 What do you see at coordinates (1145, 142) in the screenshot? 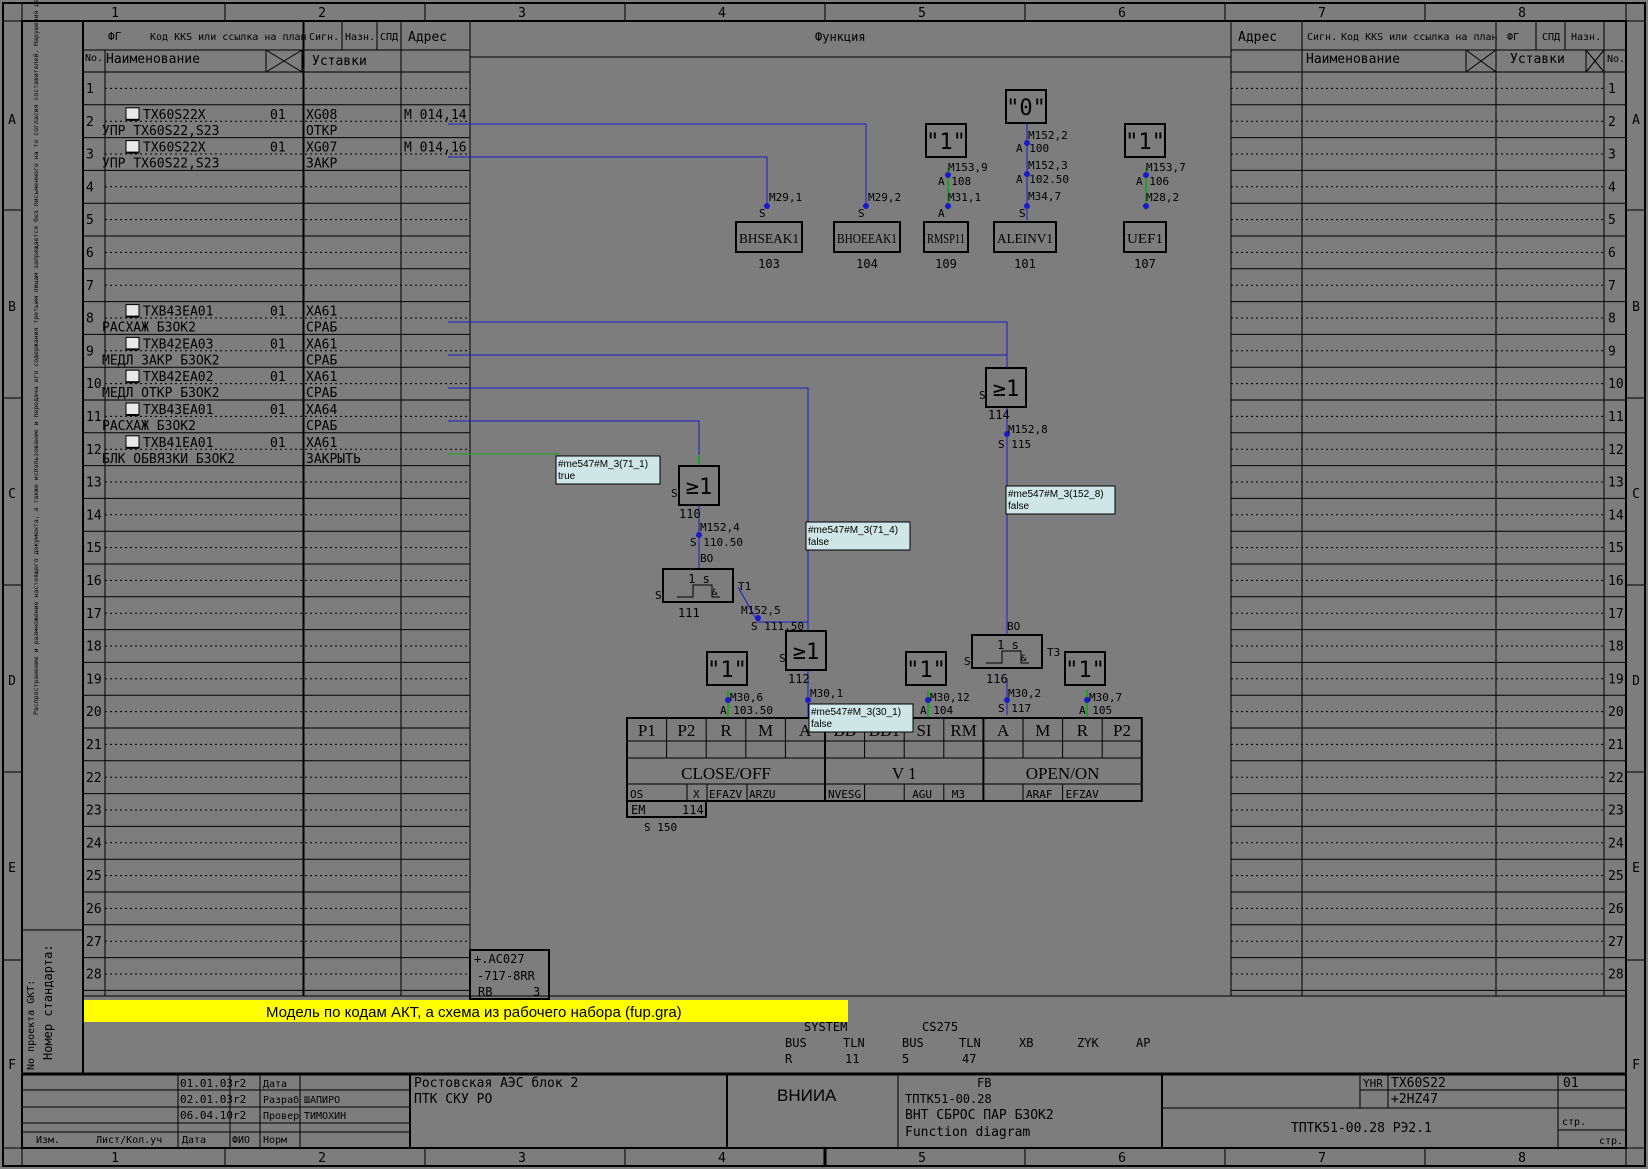
I see `const-1-text-b: "1"` at bounding box center [1145, 142].